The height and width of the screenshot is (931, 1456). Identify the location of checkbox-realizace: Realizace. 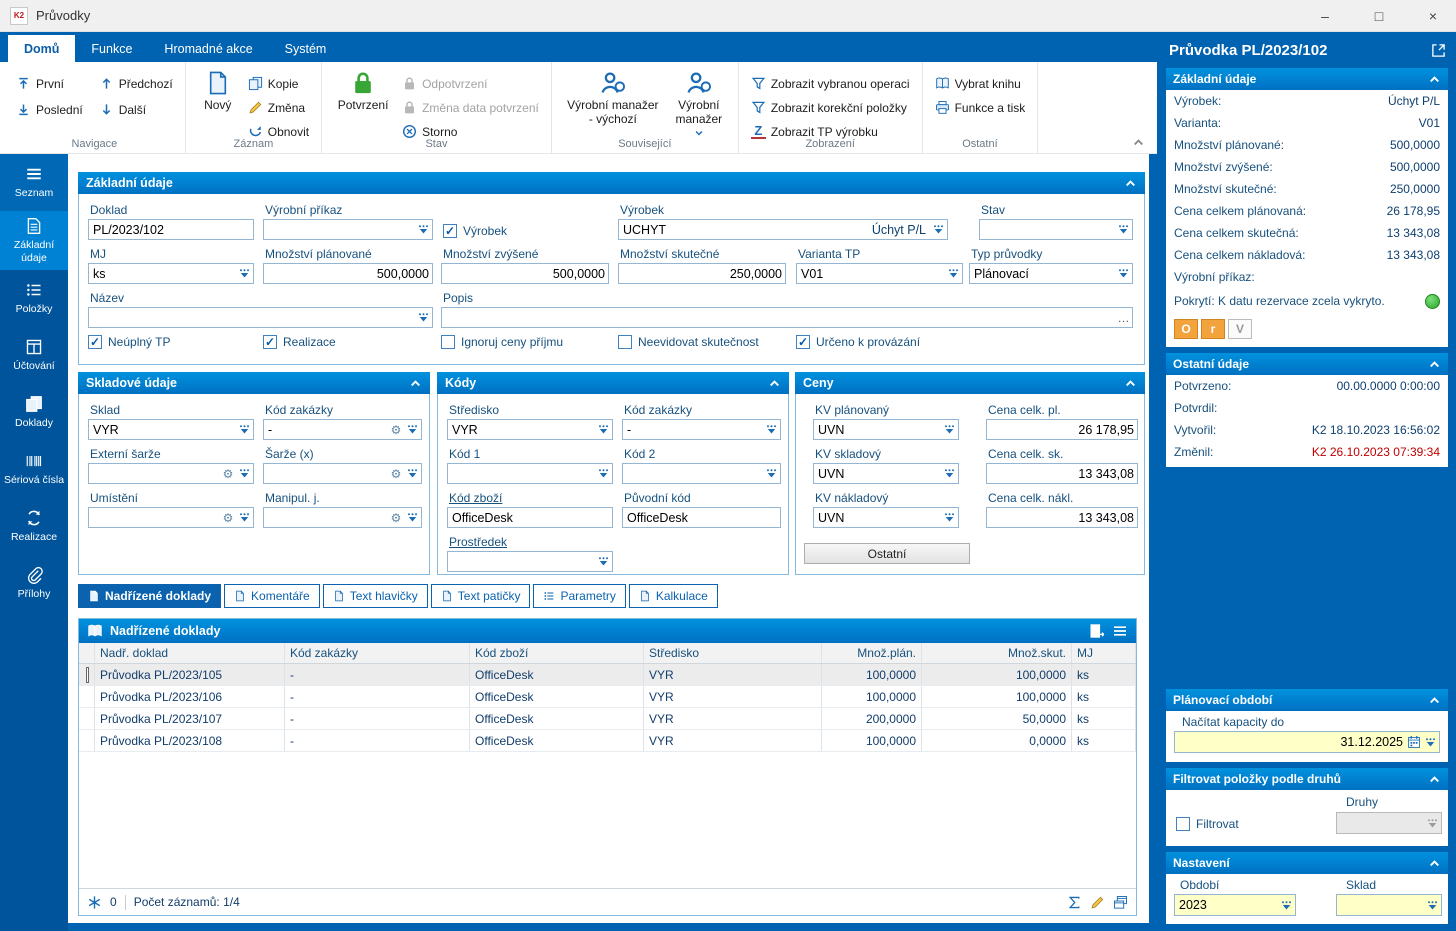
(299, 342).